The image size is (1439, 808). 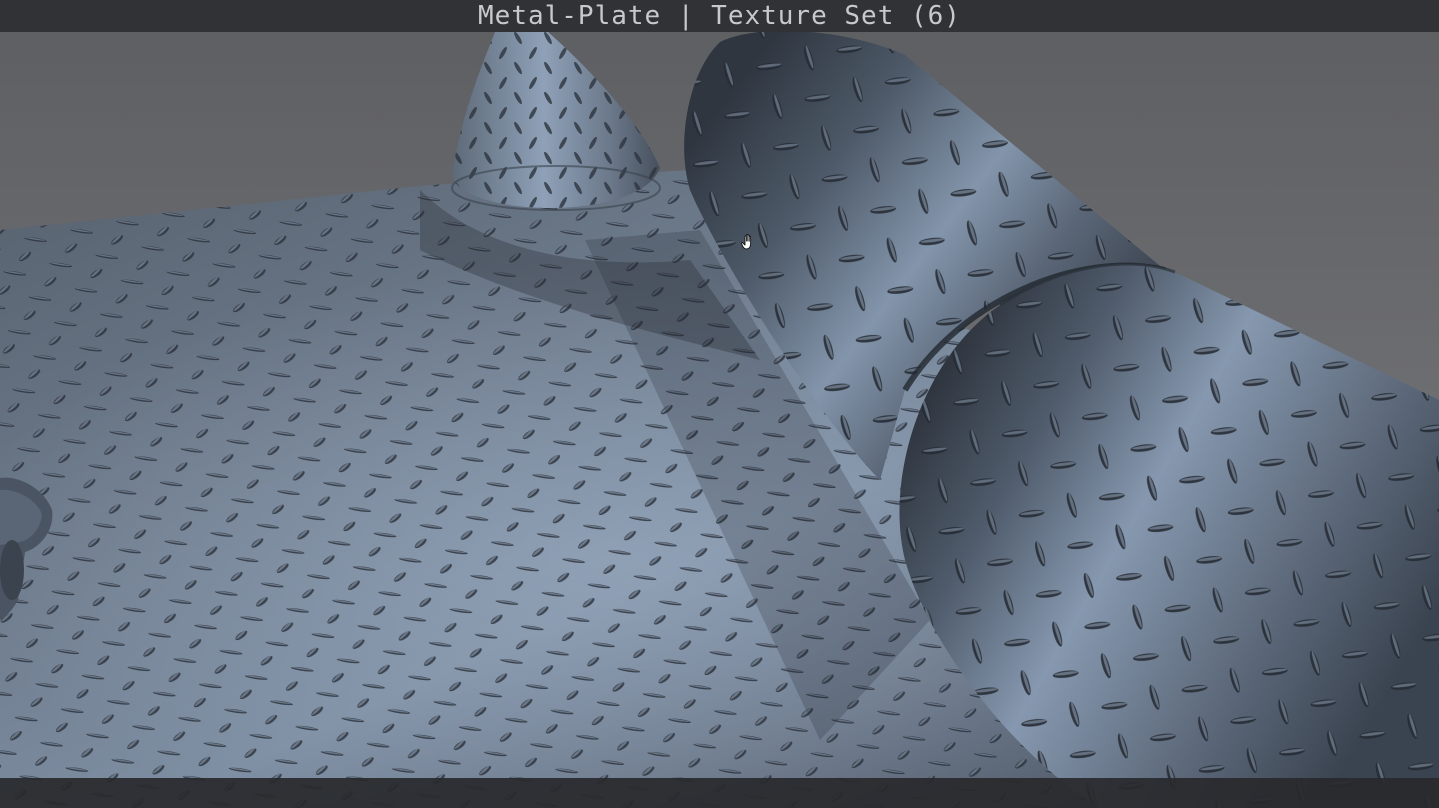 I want to click on title-bar: Metal-Plate | Texture Set (6), so click(x=719, y=16).